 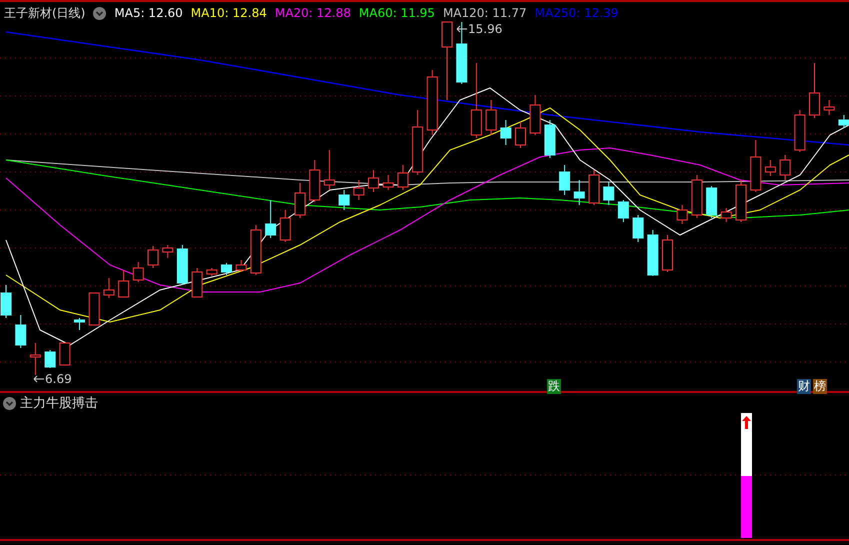 What do you see at coordinates (576, 13) in the screenshot?
I see `moving-average-value: MA250: 12.39` at bounding box center [576, 13].